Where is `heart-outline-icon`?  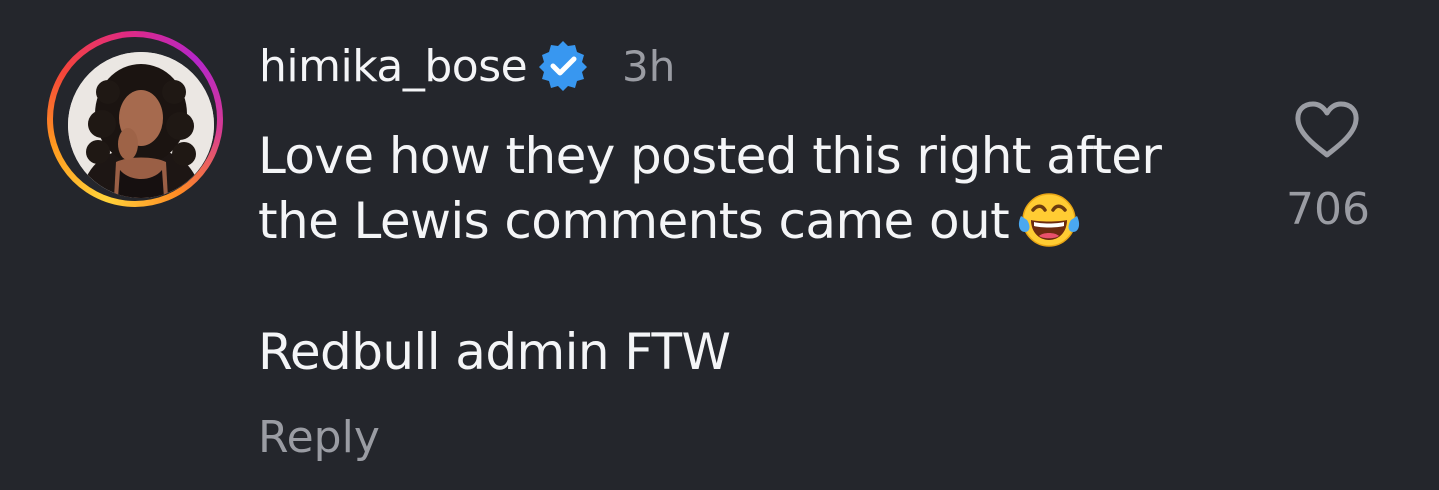 heart-outline-icon is located at coordinates (1327, 130).